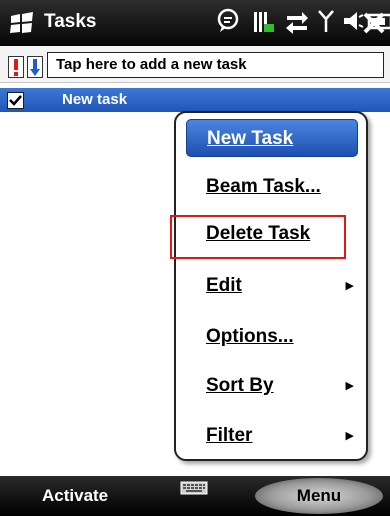  Describe the element at coordinates (374, 23) in the screenshot. I see `close-icon` at that location.